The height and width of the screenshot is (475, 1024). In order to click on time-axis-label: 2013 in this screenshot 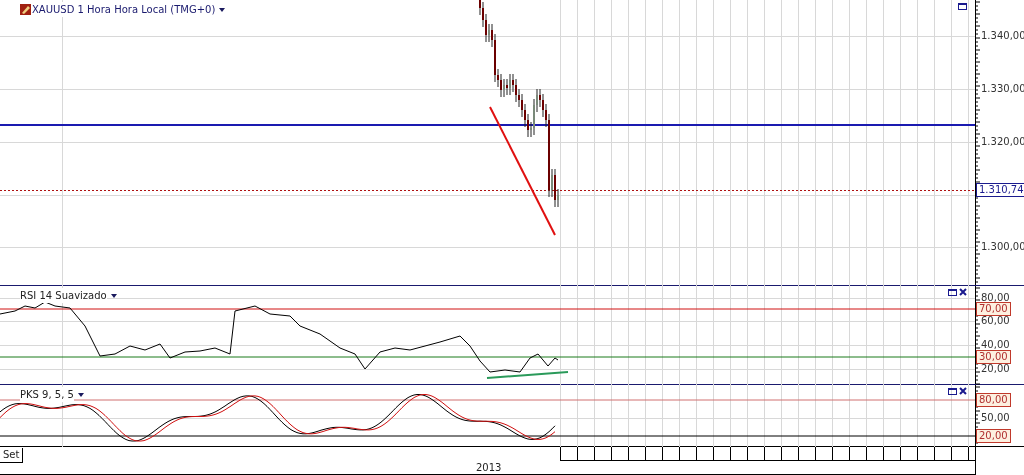, I will do `click(489, 467)`.